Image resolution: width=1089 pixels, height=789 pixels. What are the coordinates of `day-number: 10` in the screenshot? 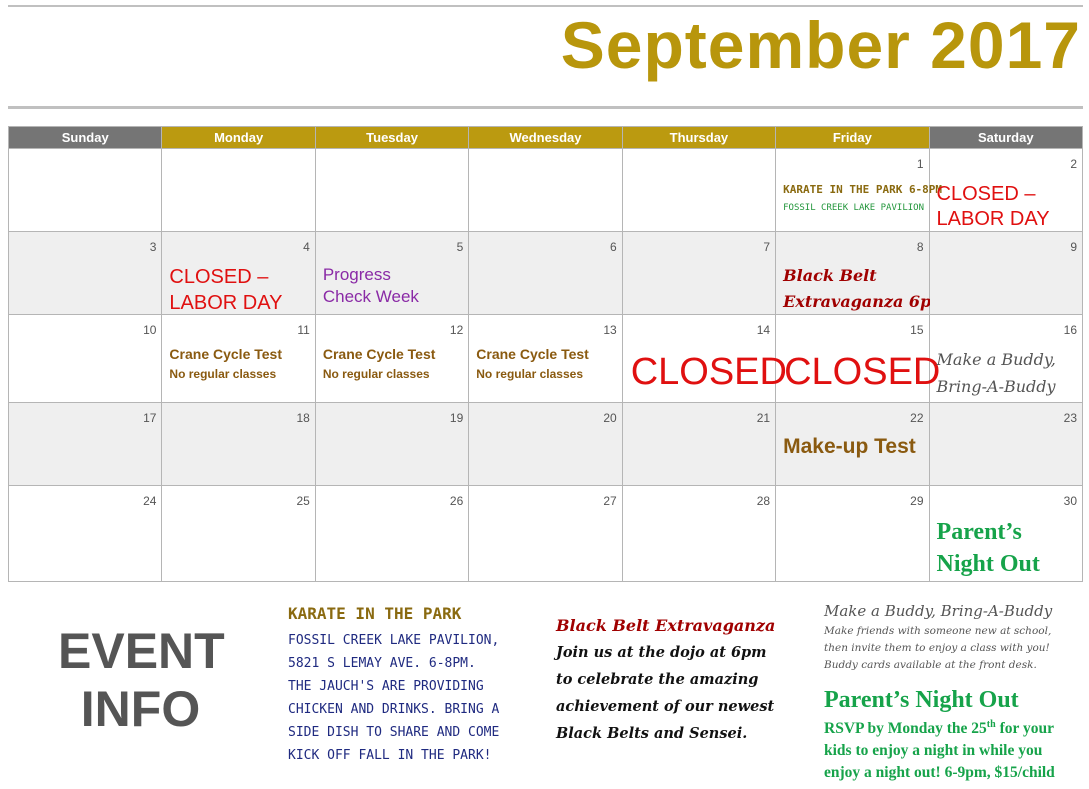 It's located at (150, 330).